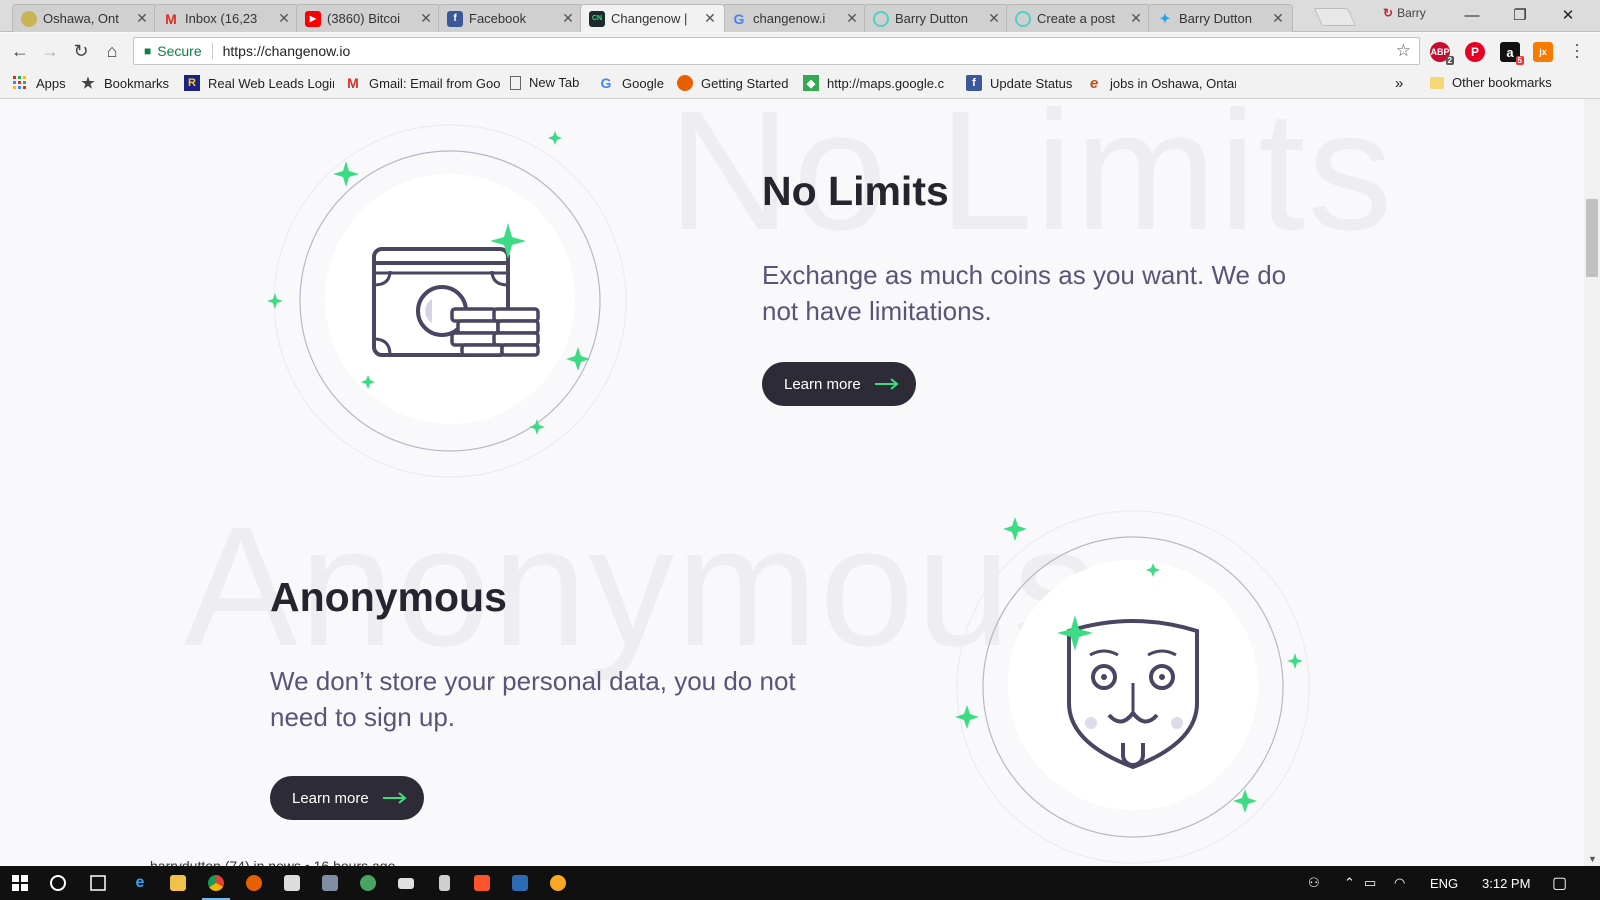 The height and width of the screenshot is (900, 1600). What do you see at coordinates (1314, 883) in the screenshot?
I see `people-icon: ⚇` at bounding box center [1314, 883].